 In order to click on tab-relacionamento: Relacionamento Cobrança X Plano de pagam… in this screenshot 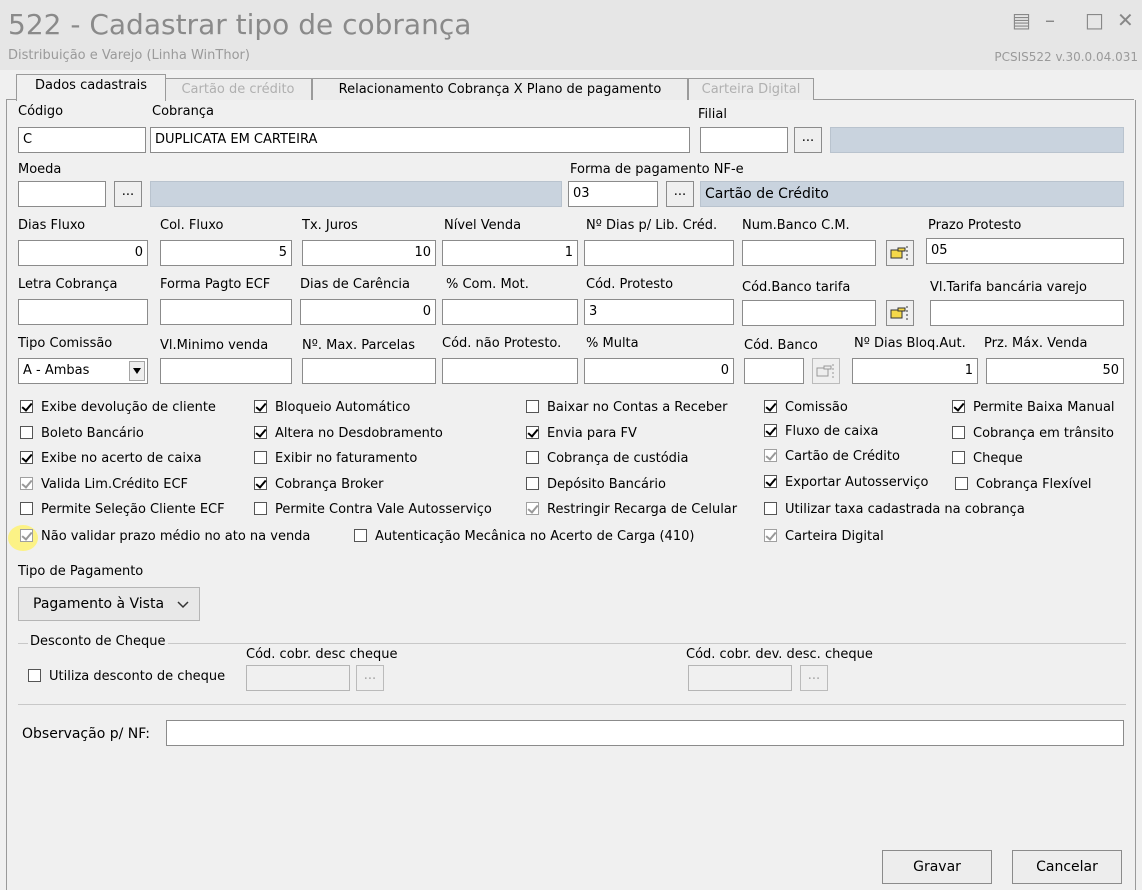, I will do `click(500, 89)`.